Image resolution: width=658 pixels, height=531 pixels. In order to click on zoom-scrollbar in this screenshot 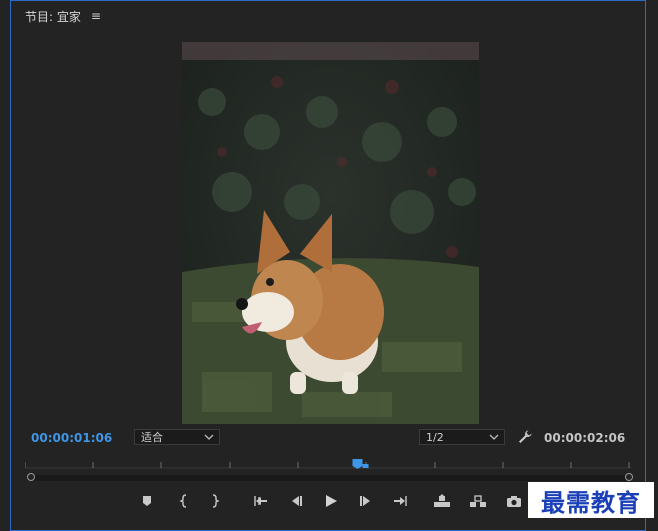, I will do `click(331, 478)`.